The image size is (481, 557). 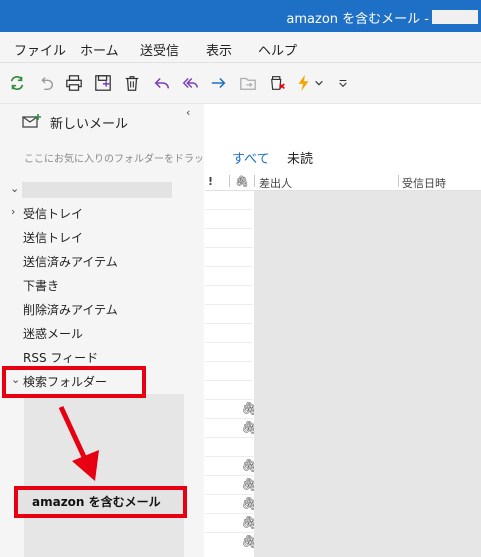 I want to click on column-importance: !, so click(x=210, y=181).